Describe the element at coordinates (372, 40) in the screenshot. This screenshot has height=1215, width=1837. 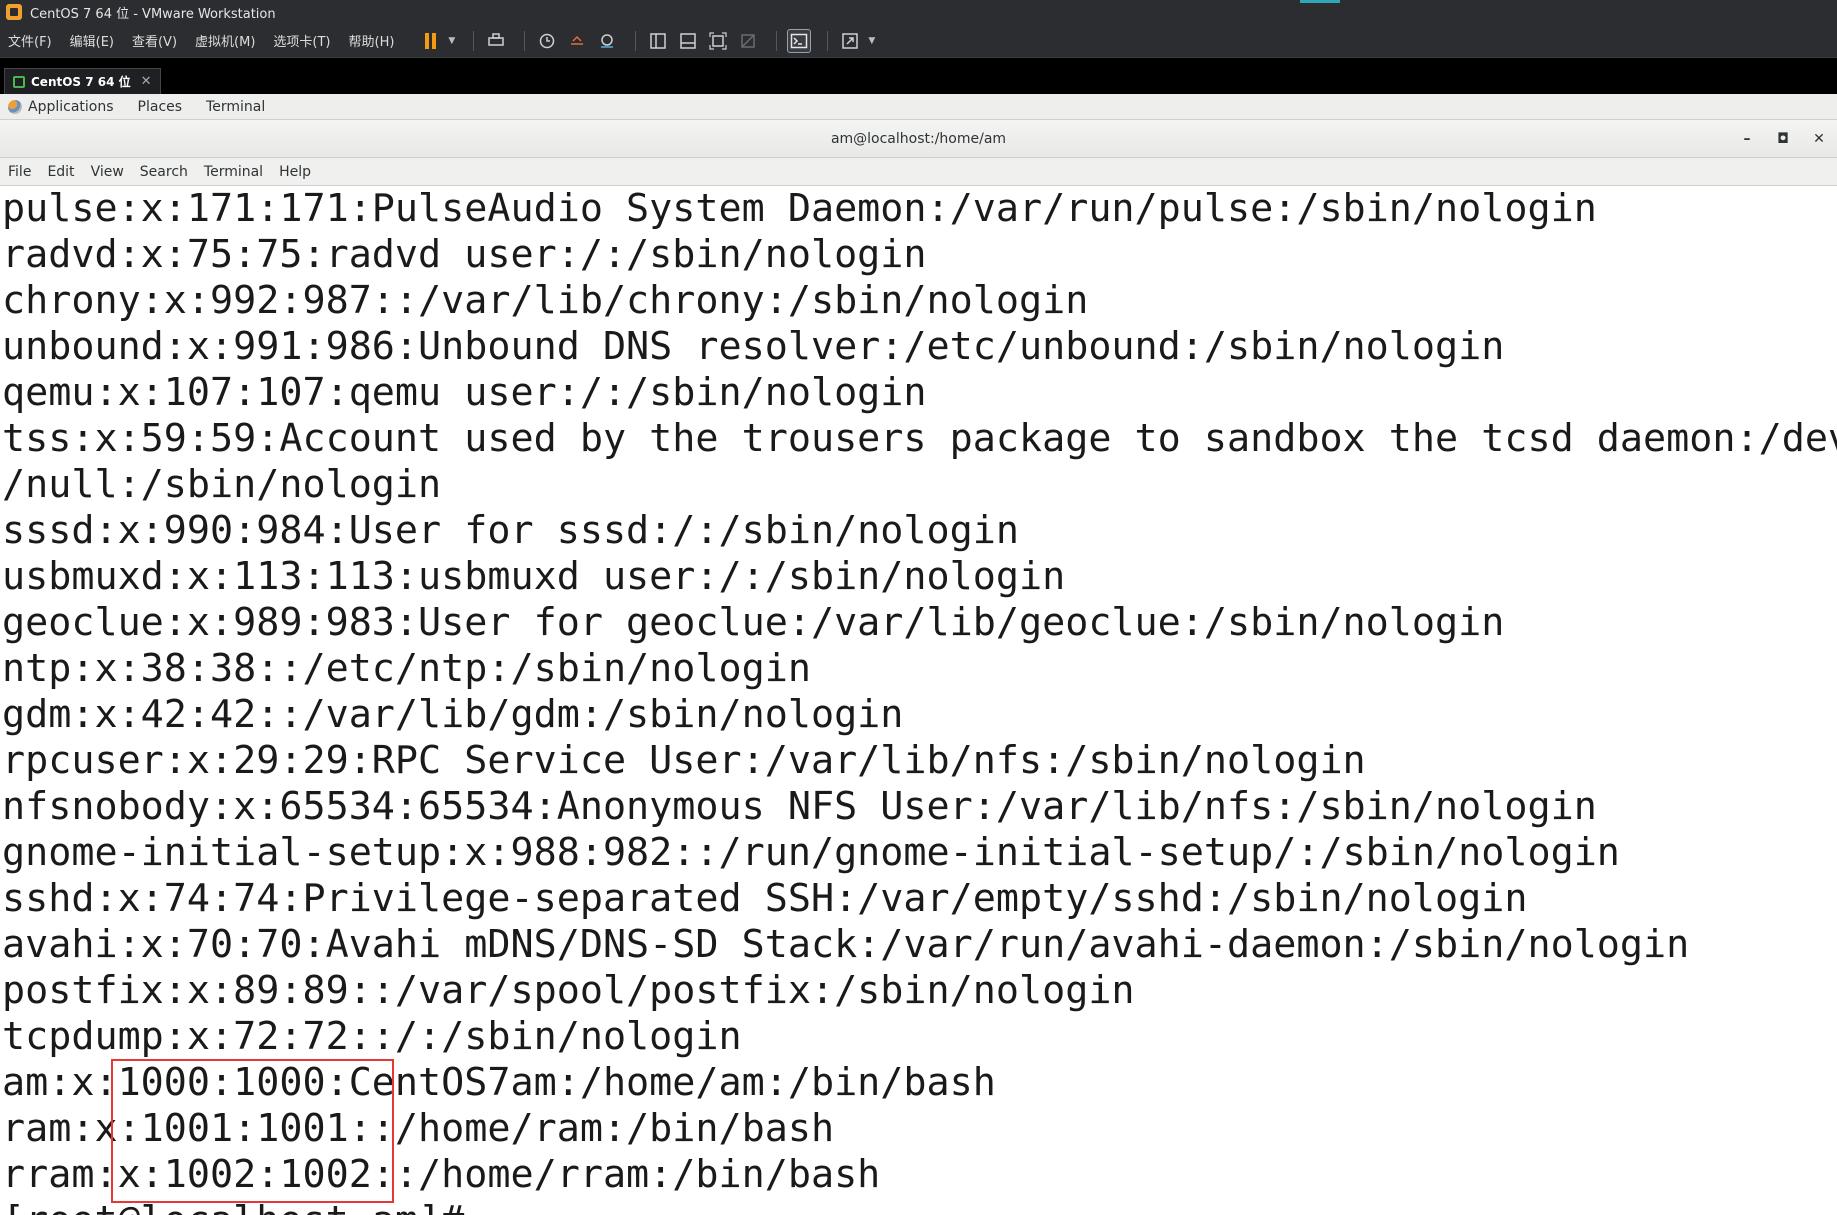
I see `menu-help: 帮助(H)` at that location.